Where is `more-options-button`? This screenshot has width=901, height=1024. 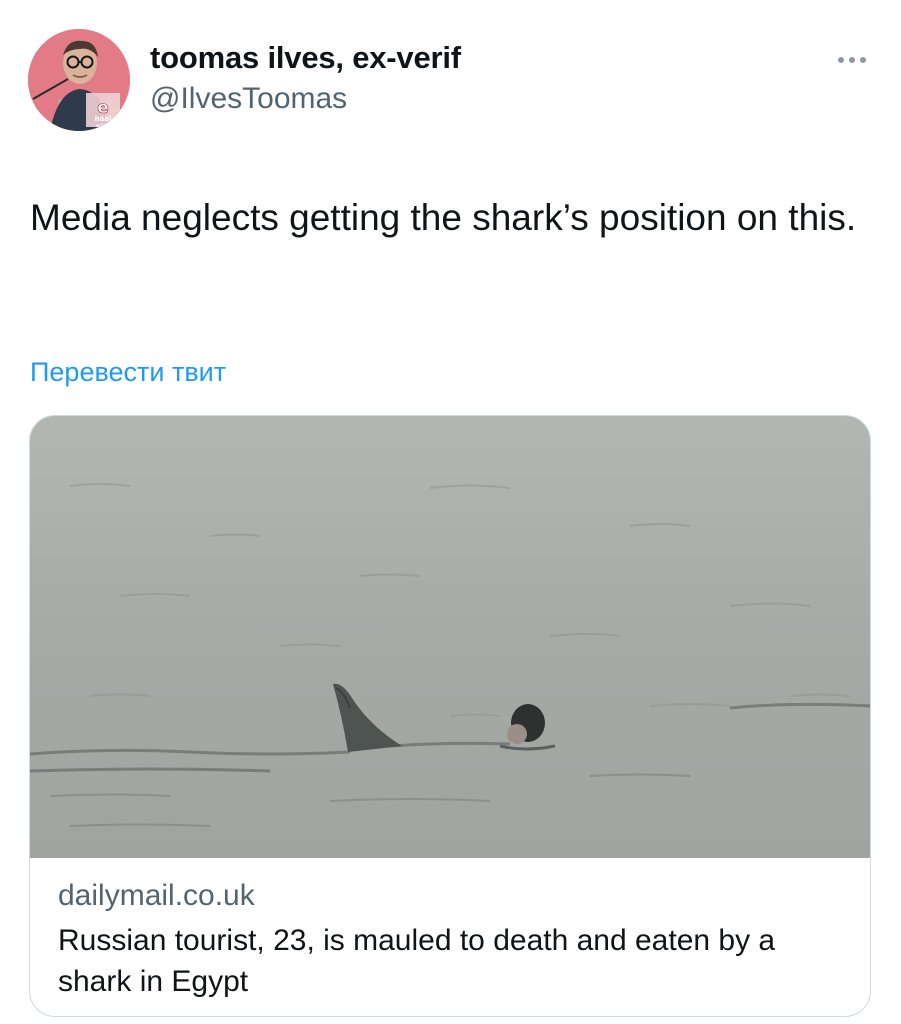
more-options-button is located at coordinates (852, 60).